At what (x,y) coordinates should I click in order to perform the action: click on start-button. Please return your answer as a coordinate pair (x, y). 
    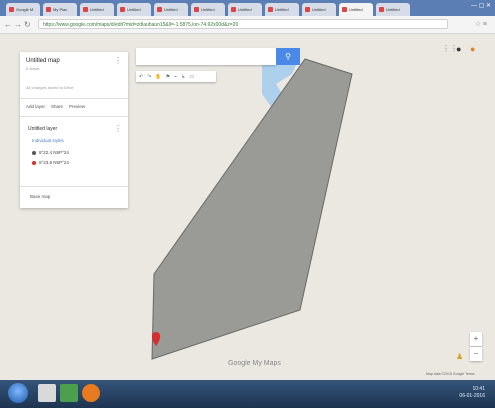
    Looking at the image, I should click on (18, 393).